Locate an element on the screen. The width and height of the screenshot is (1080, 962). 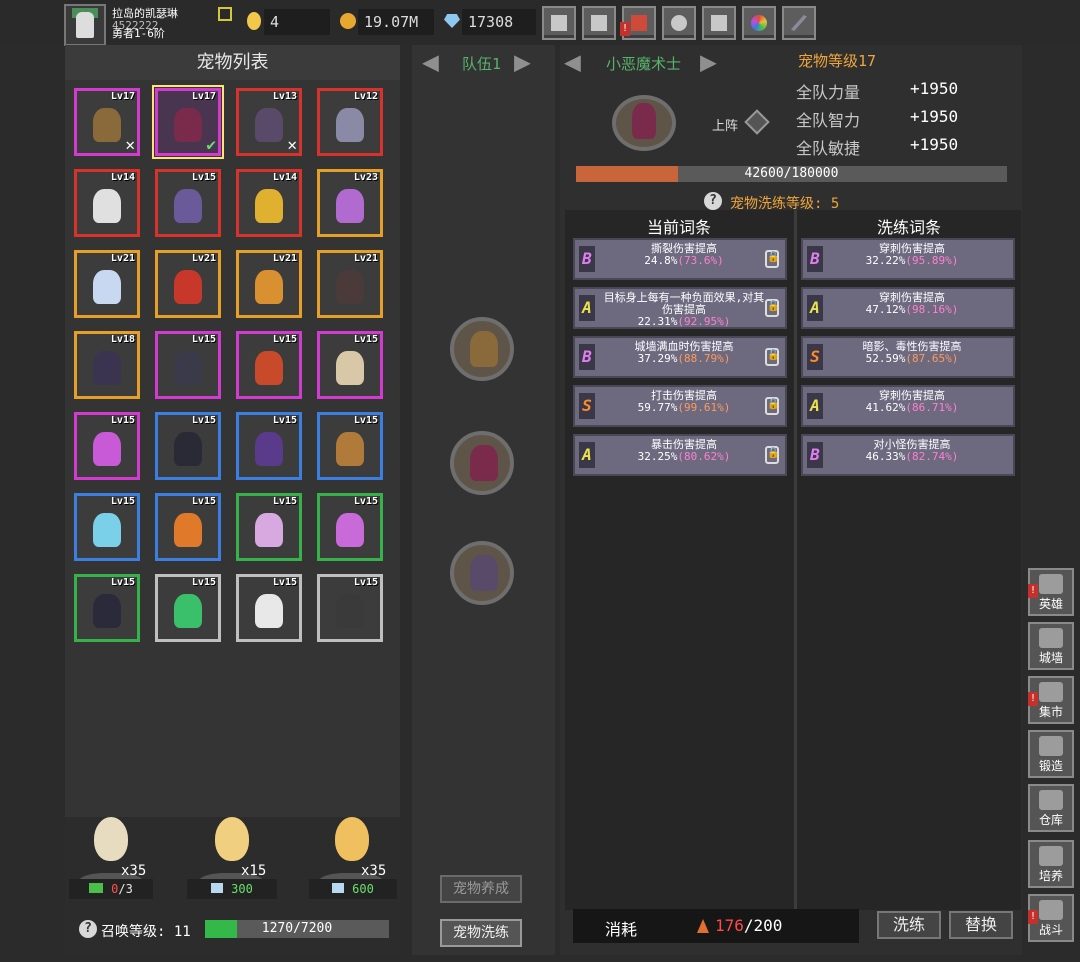
prev-team-arrow: ◀ is located at coordinates (430, 62).